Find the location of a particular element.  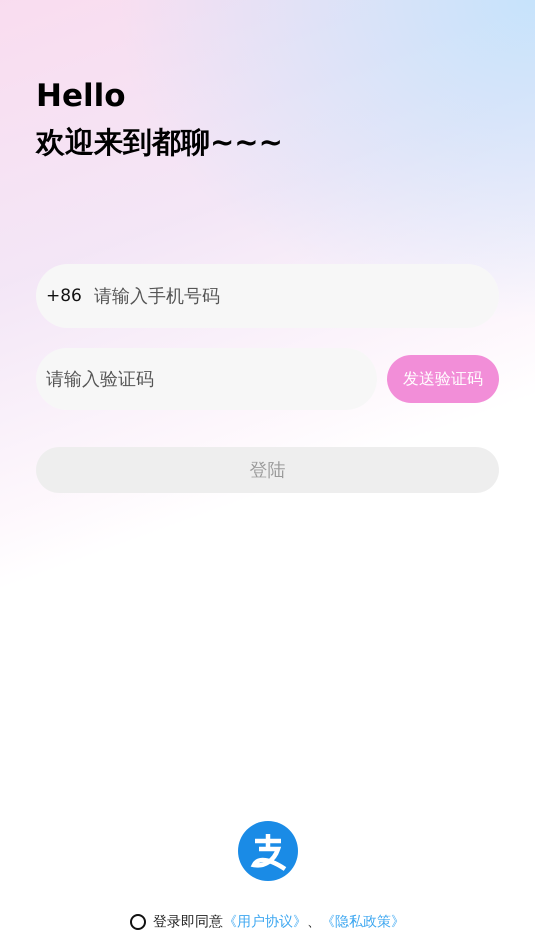

phone-field: +86 请输入手机号码 is located at coordinates (267, 296).